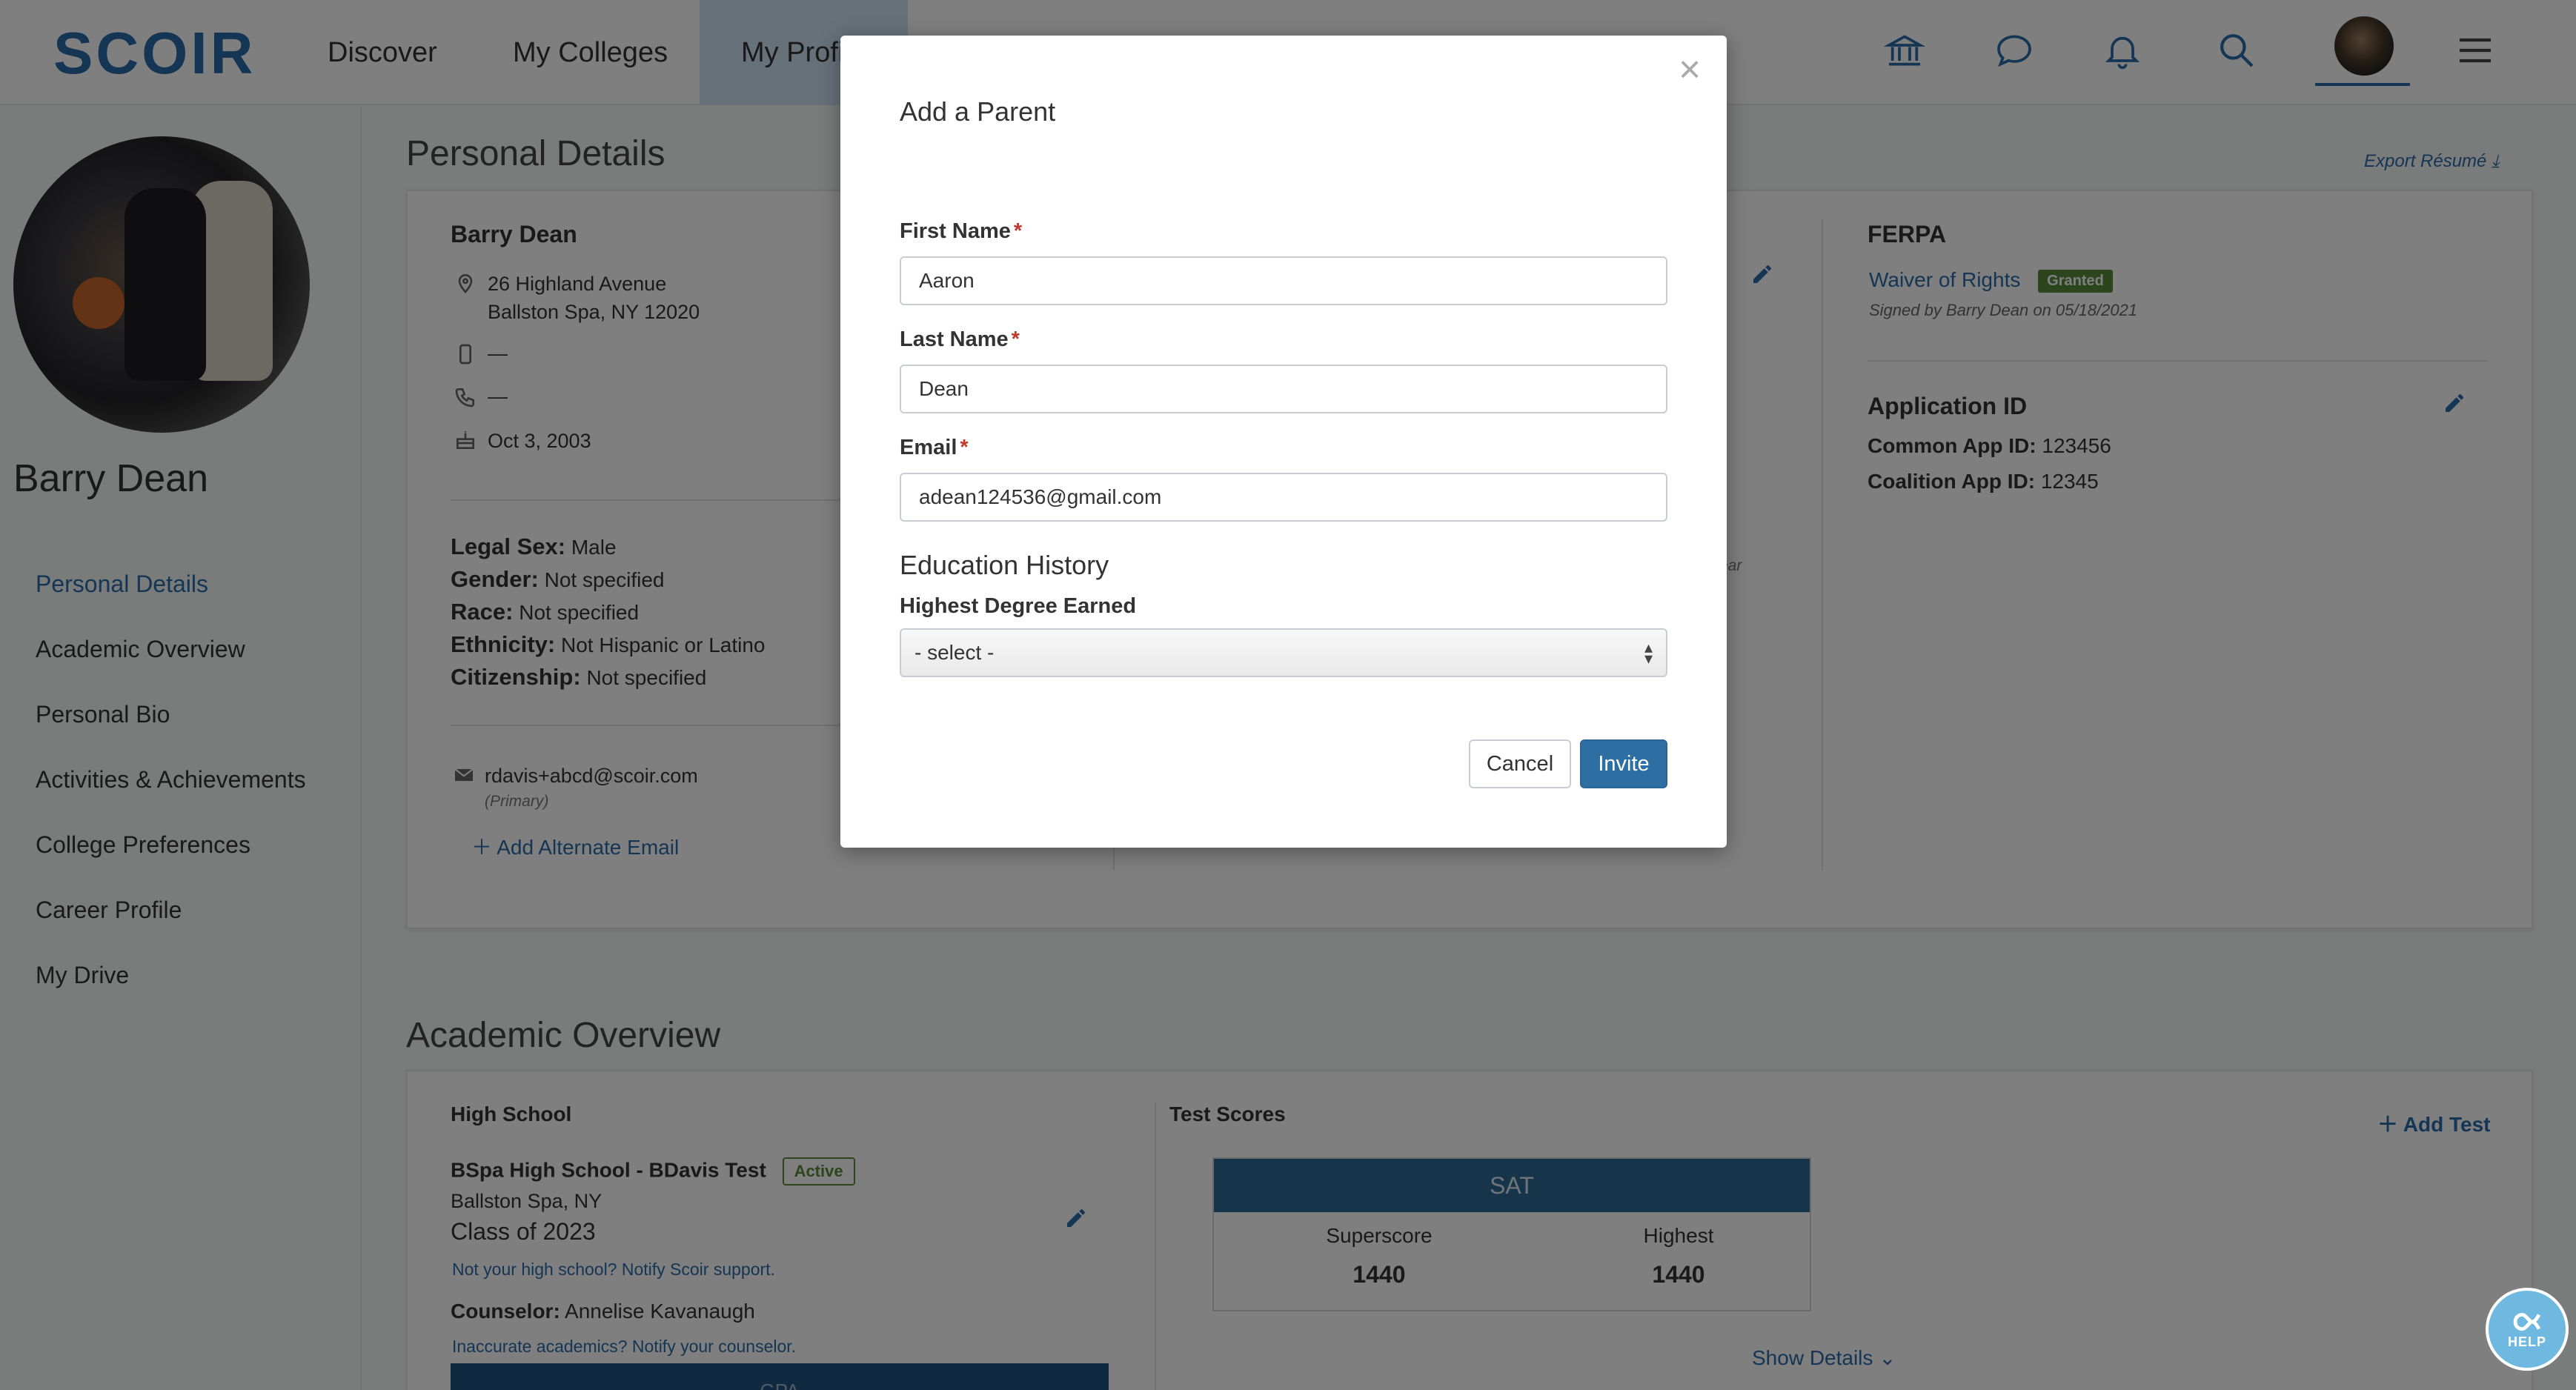  Describe the element at coordinates (955, 652) in the screenshot. I see `select-value: - select -` at that location.